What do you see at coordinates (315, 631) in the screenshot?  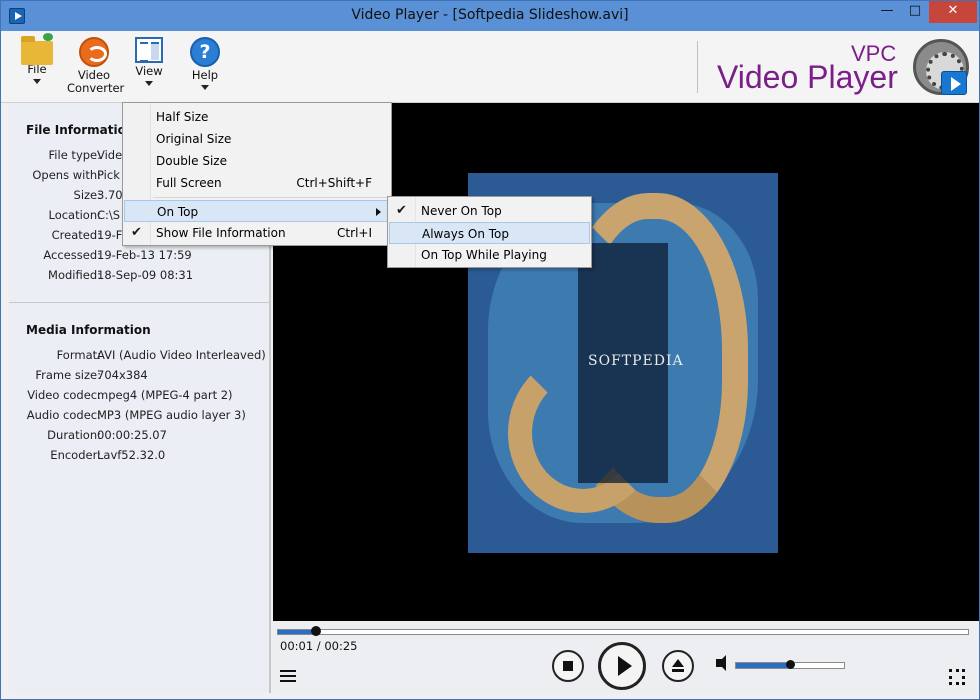 I see `seek-thumb` at bounding box center [315, 631].